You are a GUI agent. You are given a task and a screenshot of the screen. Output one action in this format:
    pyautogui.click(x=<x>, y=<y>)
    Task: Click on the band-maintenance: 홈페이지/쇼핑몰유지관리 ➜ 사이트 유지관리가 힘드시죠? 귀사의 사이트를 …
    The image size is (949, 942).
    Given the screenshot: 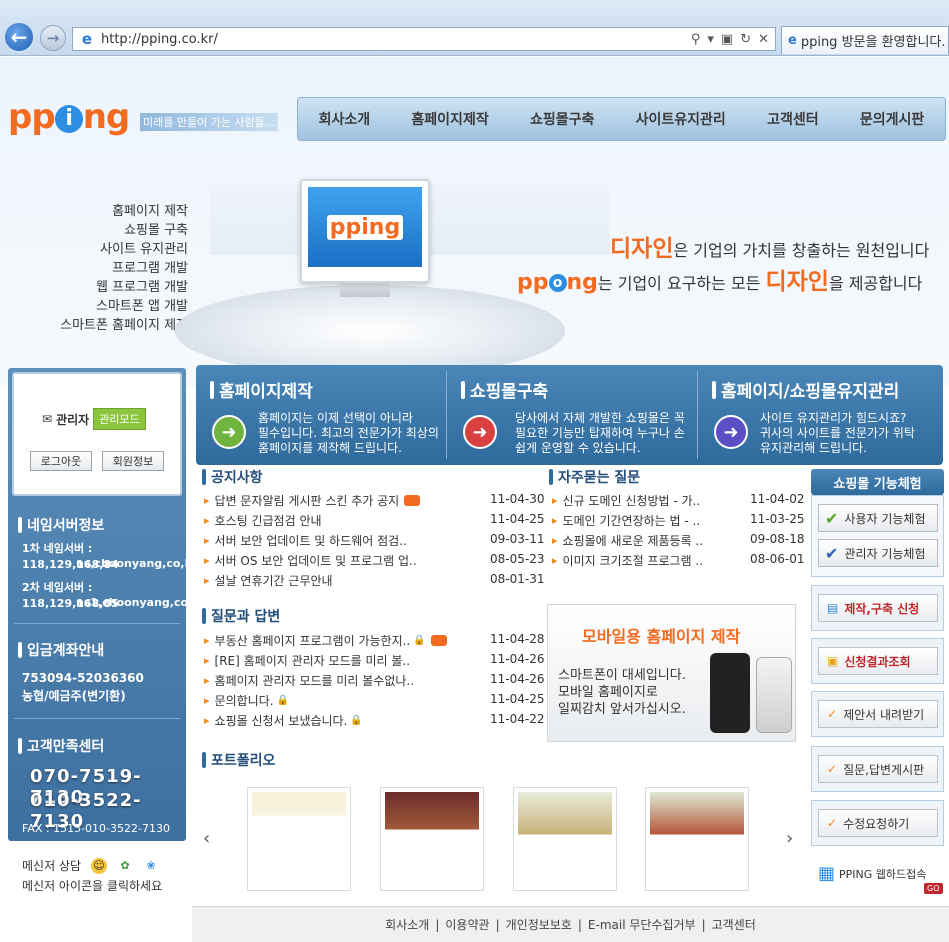 What is the action you would take?
    pyautogui.click(x=820, y=415)
    